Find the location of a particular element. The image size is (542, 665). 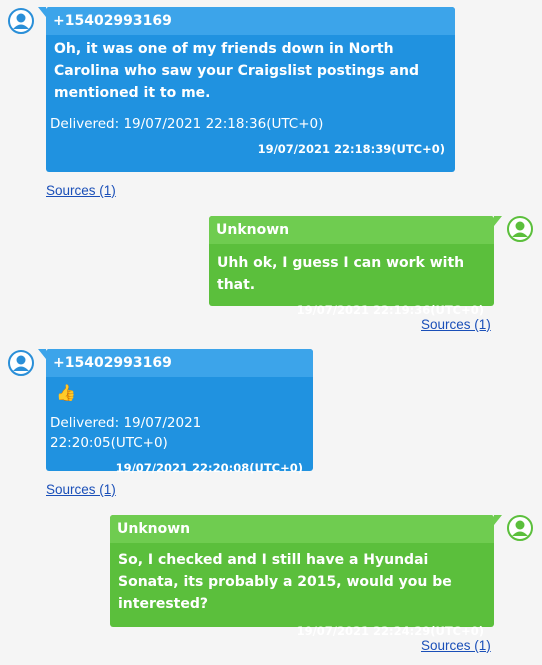

message-timestamp: 19/07/2021 22:20:08(UTC+0) is located at coordinates (209, 468).